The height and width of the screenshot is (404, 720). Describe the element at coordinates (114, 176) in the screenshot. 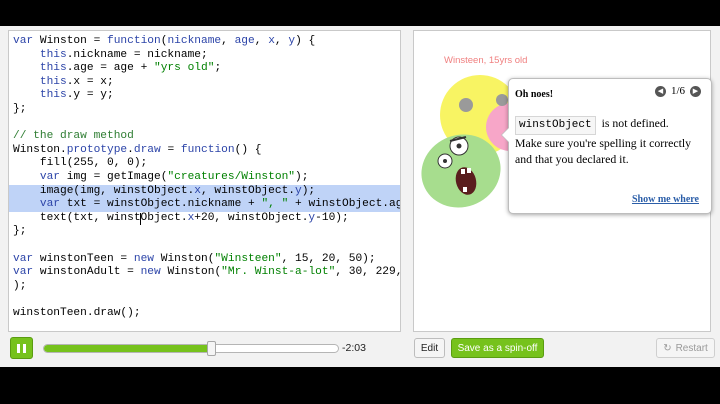

I see `code-token: img = getImage(` at that location.